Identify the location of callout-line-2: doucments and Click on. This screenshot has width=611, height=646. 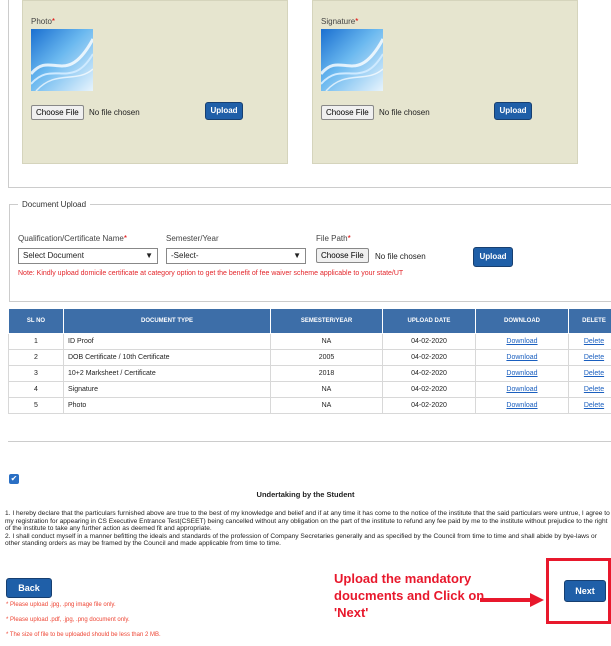
(409, 595).